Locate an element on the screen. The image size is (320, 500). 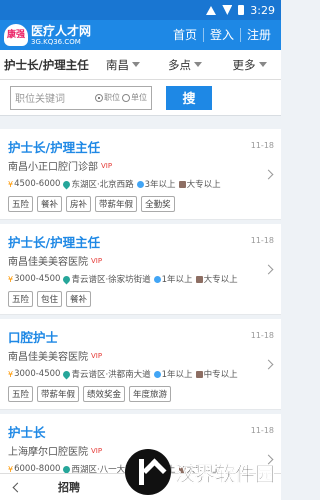
logo-subtitle: 3G.KQ36.COM is located at coordinates (56, 41).